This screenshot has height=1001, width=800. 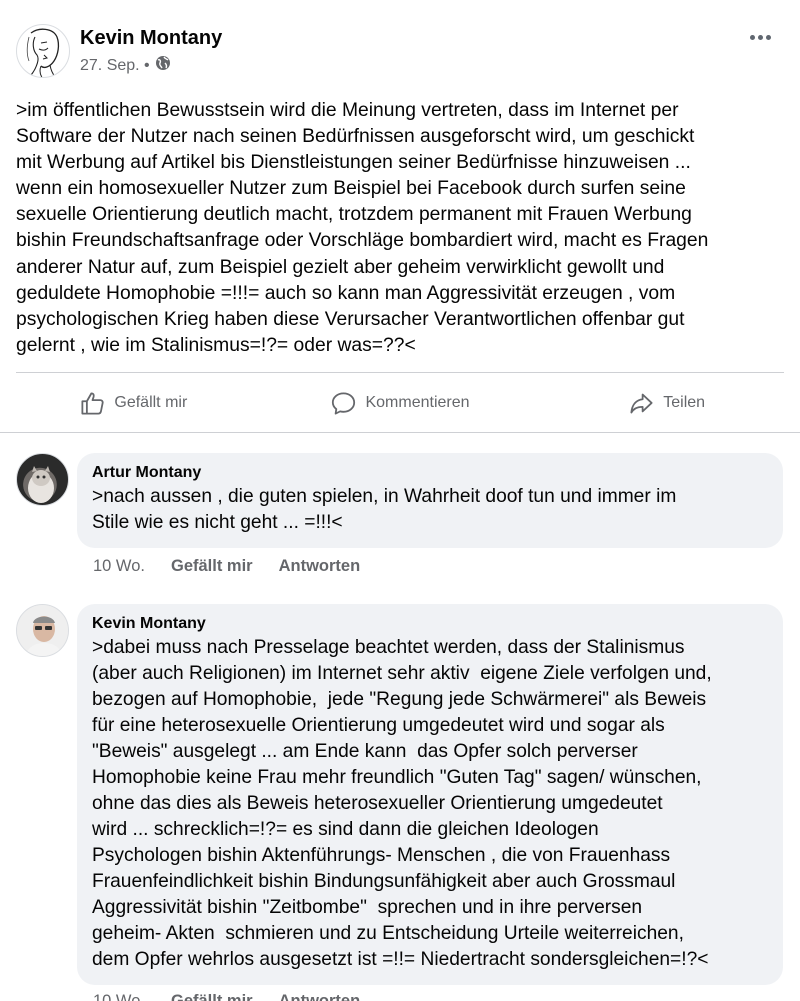 I want to click on cat-photo-icon, so click(x=41, y=484).